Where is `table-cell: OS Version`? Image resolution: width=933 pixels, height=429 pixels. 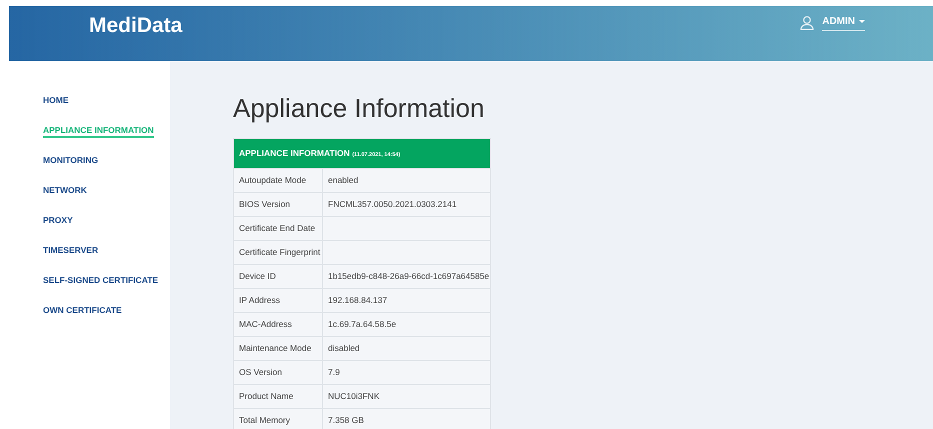
table-cell: OS Version is located at coordinates (278, 372).